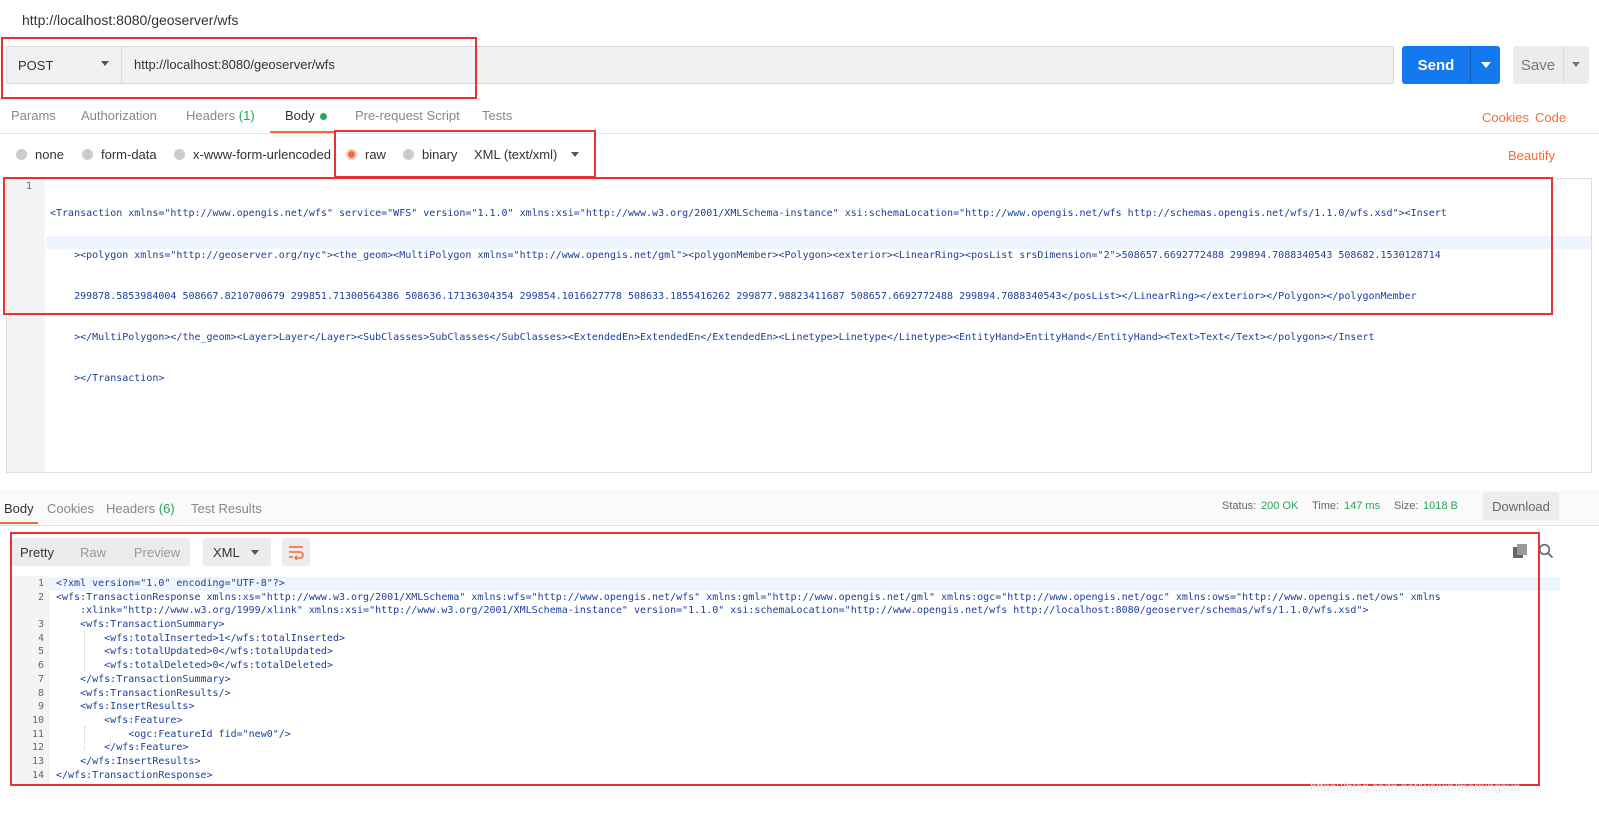  Describe the element at coordinates (157, 552) in the screenshot. I see `format-preview: Preview` at that location.